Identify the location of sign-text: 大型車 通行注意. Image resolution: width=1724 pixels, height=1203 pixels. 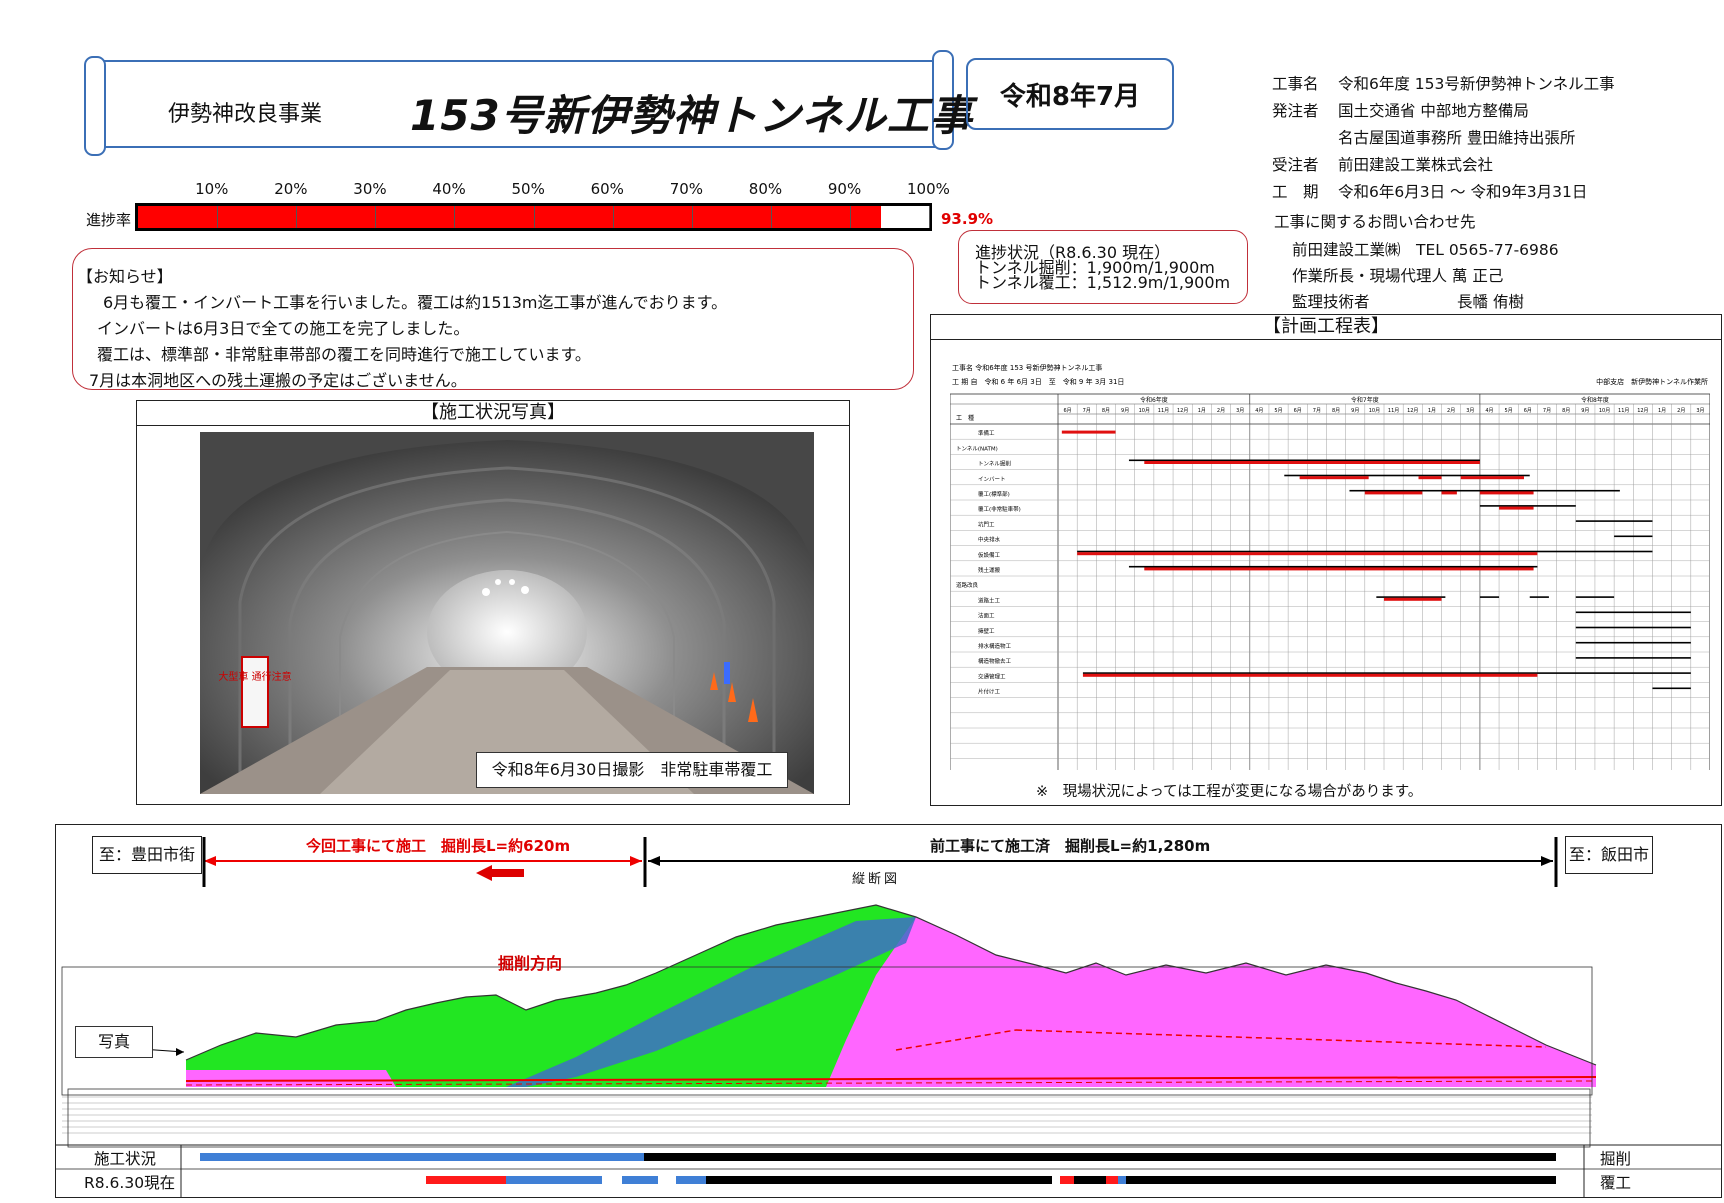
(254, 676).